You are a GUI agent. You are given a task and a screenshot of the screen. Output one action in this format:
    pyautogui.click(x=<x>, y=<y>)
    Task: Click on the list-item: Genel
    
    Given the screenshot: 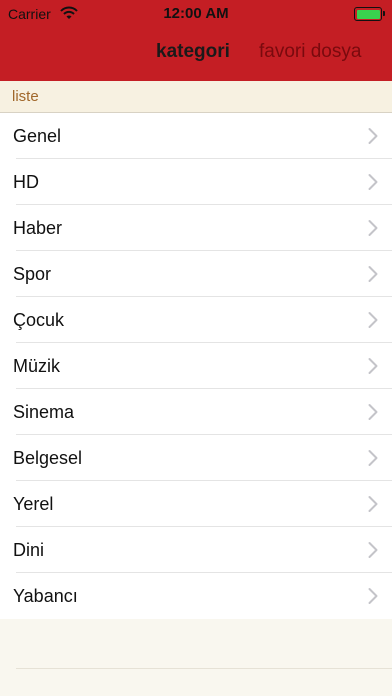 What is the action you would take?
    pyautogui.click(x=196, y=136)
    